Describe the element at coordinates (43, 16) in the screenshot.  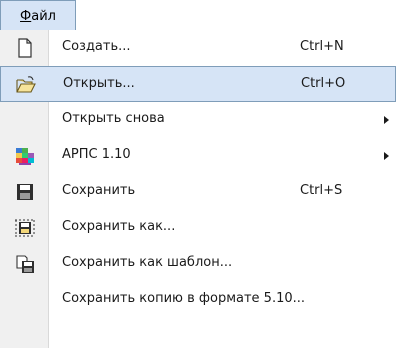
I see `menu-file-label: айл` at that location.